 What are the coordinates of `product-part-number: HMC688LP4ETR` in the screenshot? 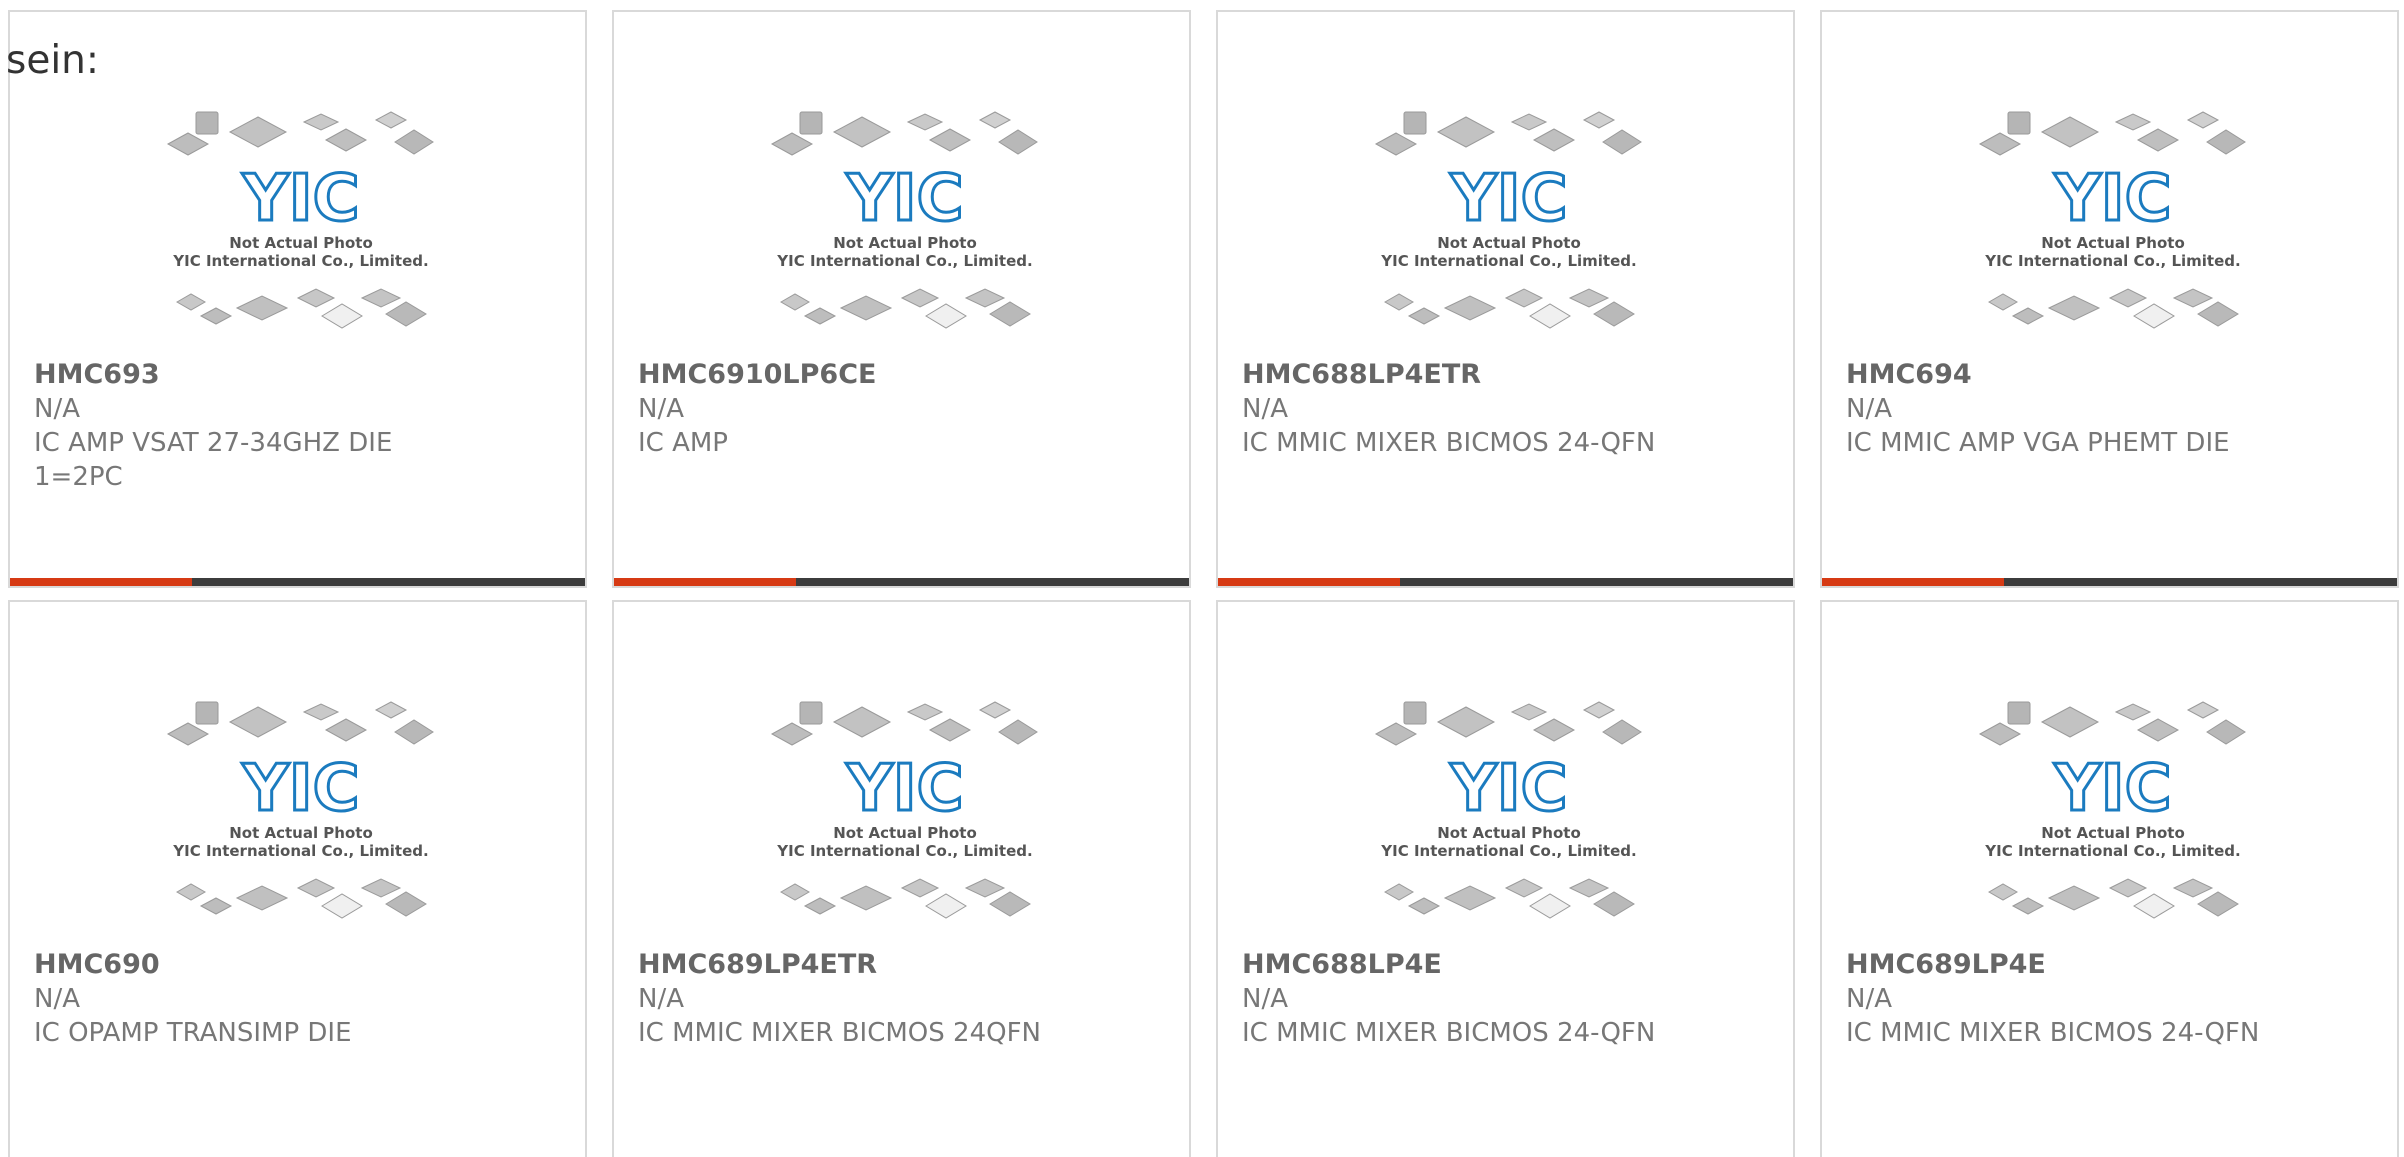 It's located at (1512, 375).